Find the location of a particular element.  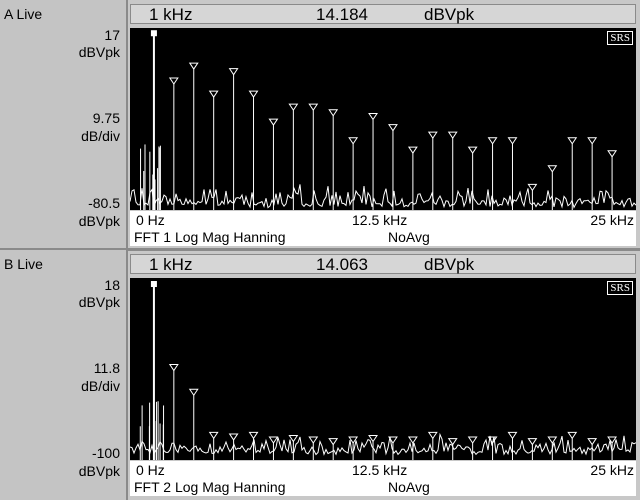

marker-unit-b: dBVpk is located at coordinates (449, 264).